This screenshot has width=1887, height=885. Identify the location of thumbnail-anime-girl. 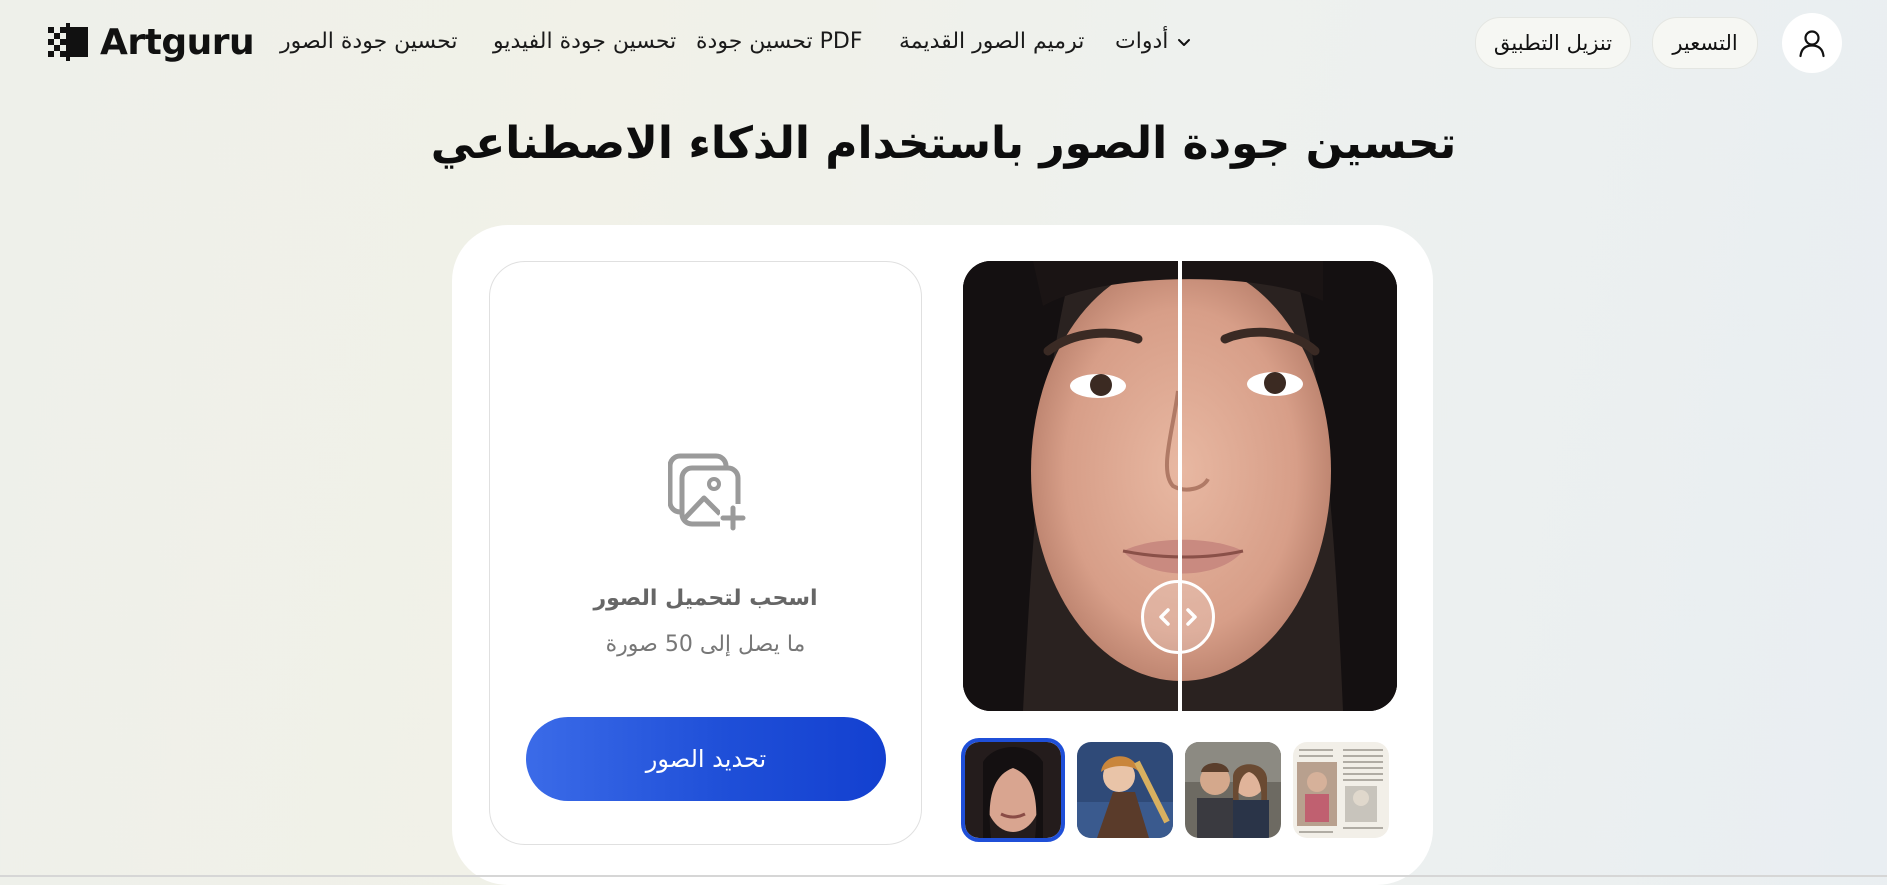
(1125, 790).